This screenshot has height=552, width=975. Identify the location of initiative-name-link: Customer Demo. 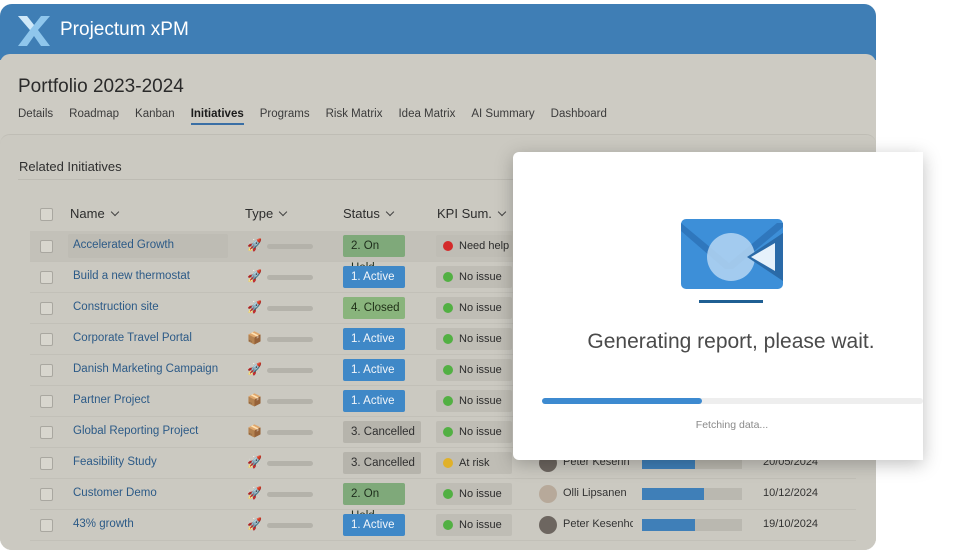
(115, 493).